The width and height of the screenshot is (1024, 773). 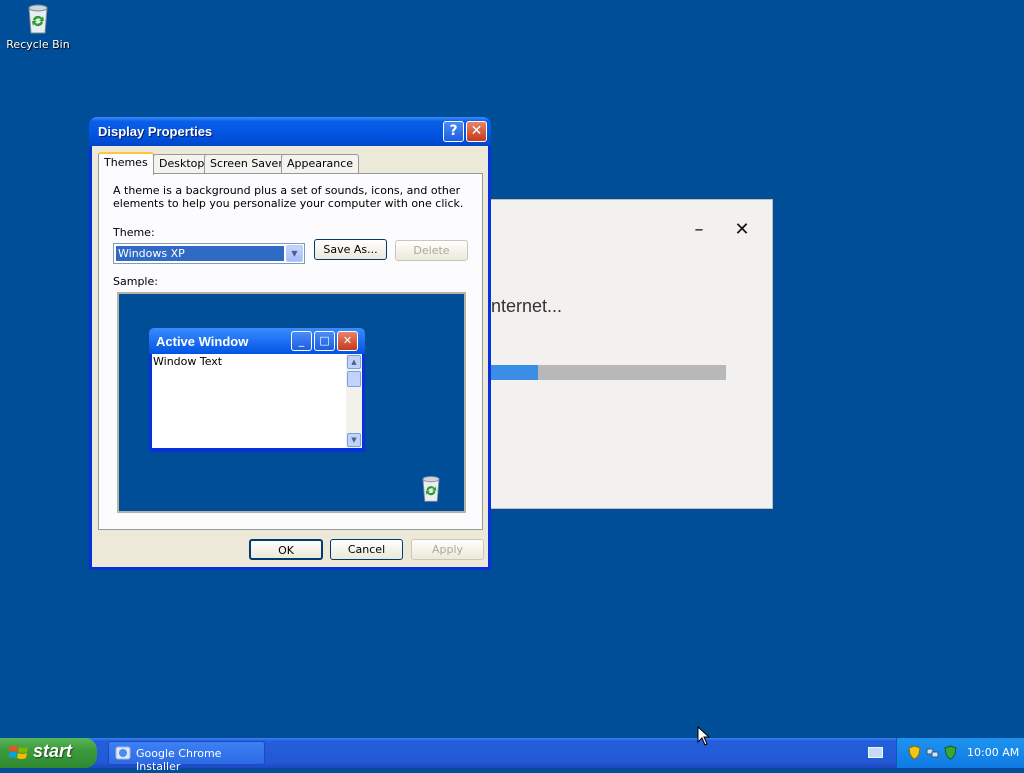 What do you see at coordinates (704, 736) in the screenshot?
I see `mouse-cursor-icon` at bounding box center [704, 736].